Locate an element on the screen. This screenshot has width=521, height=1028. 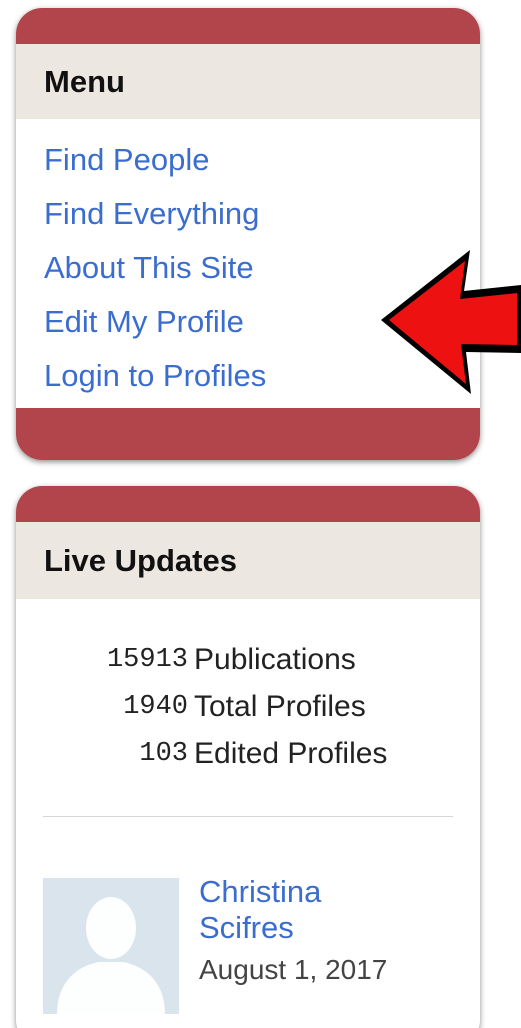
stat-row-publications: 15913 Publications is located at coordinates (248, 659).